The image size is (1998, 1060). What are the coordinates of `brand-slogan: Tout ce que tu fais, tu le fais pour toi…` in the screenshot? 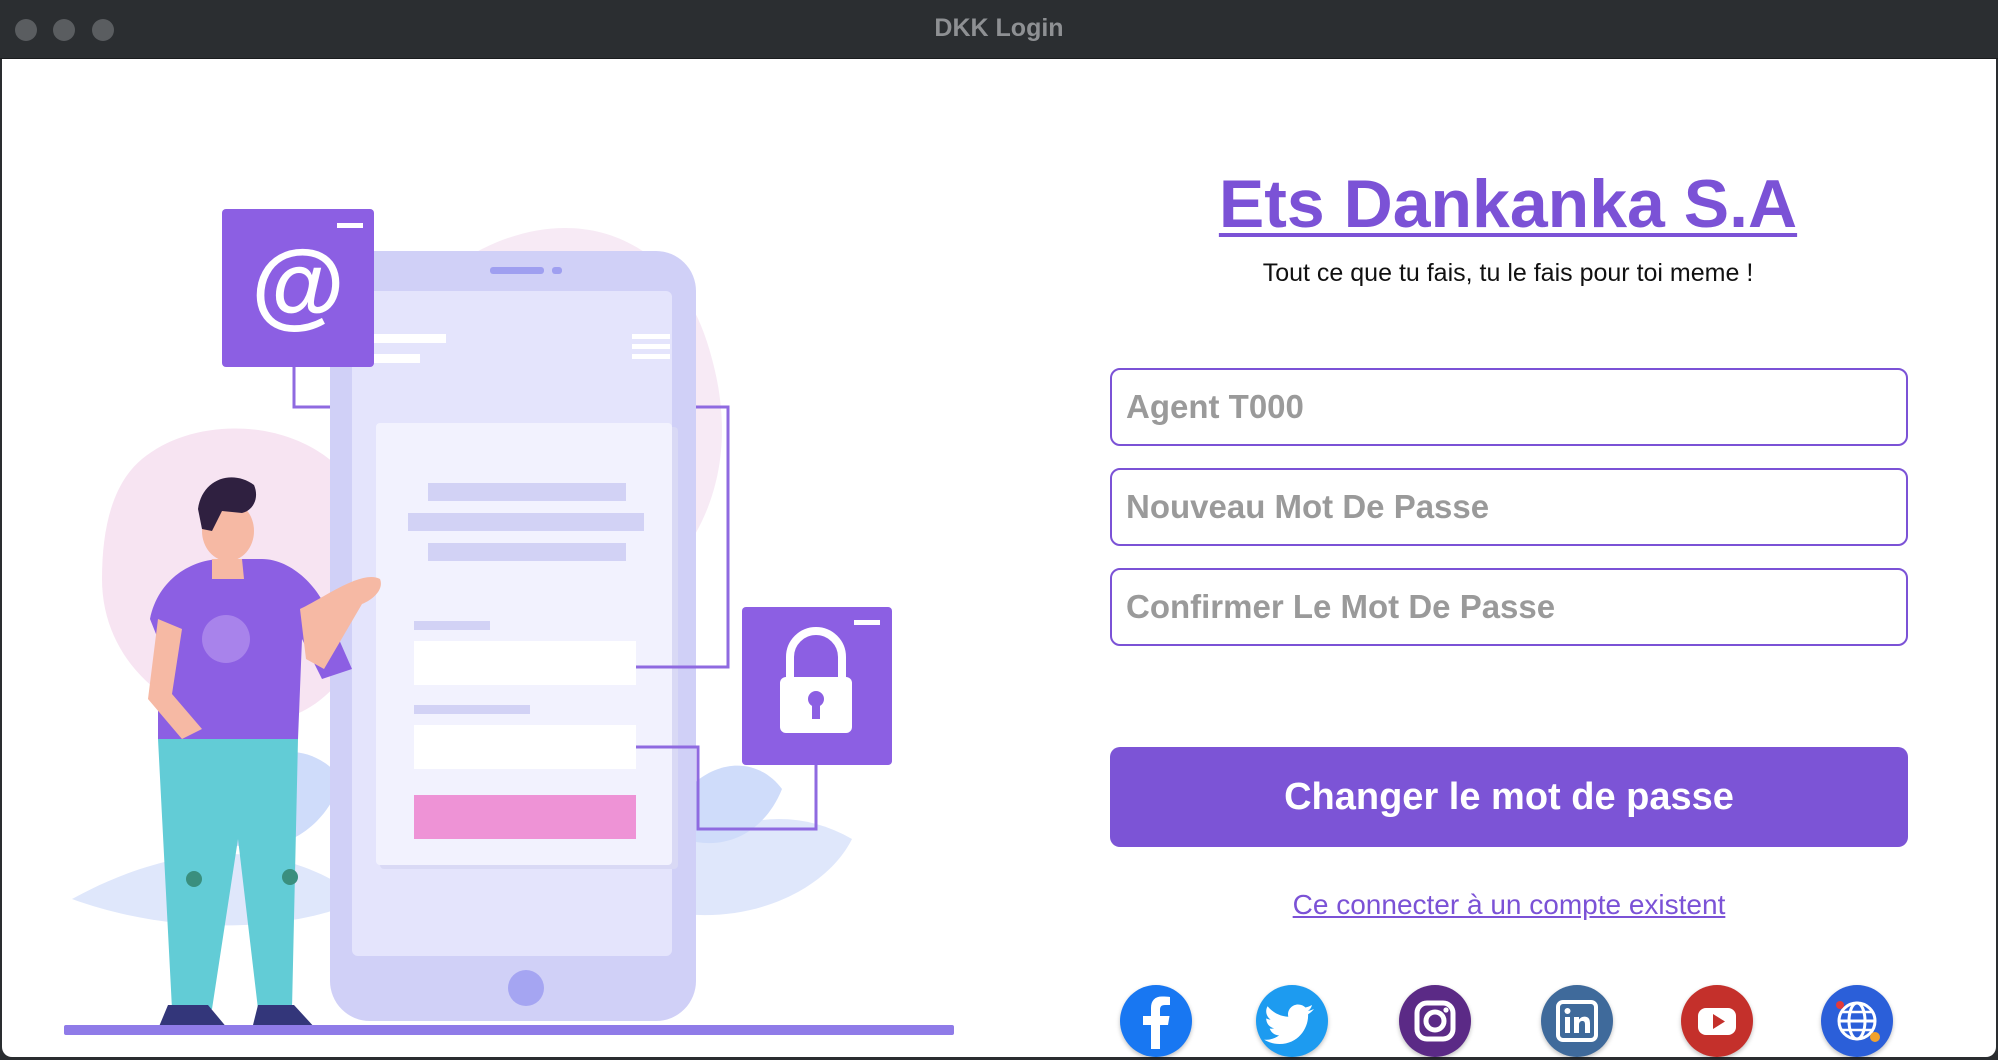 It's located at (1508, 273).